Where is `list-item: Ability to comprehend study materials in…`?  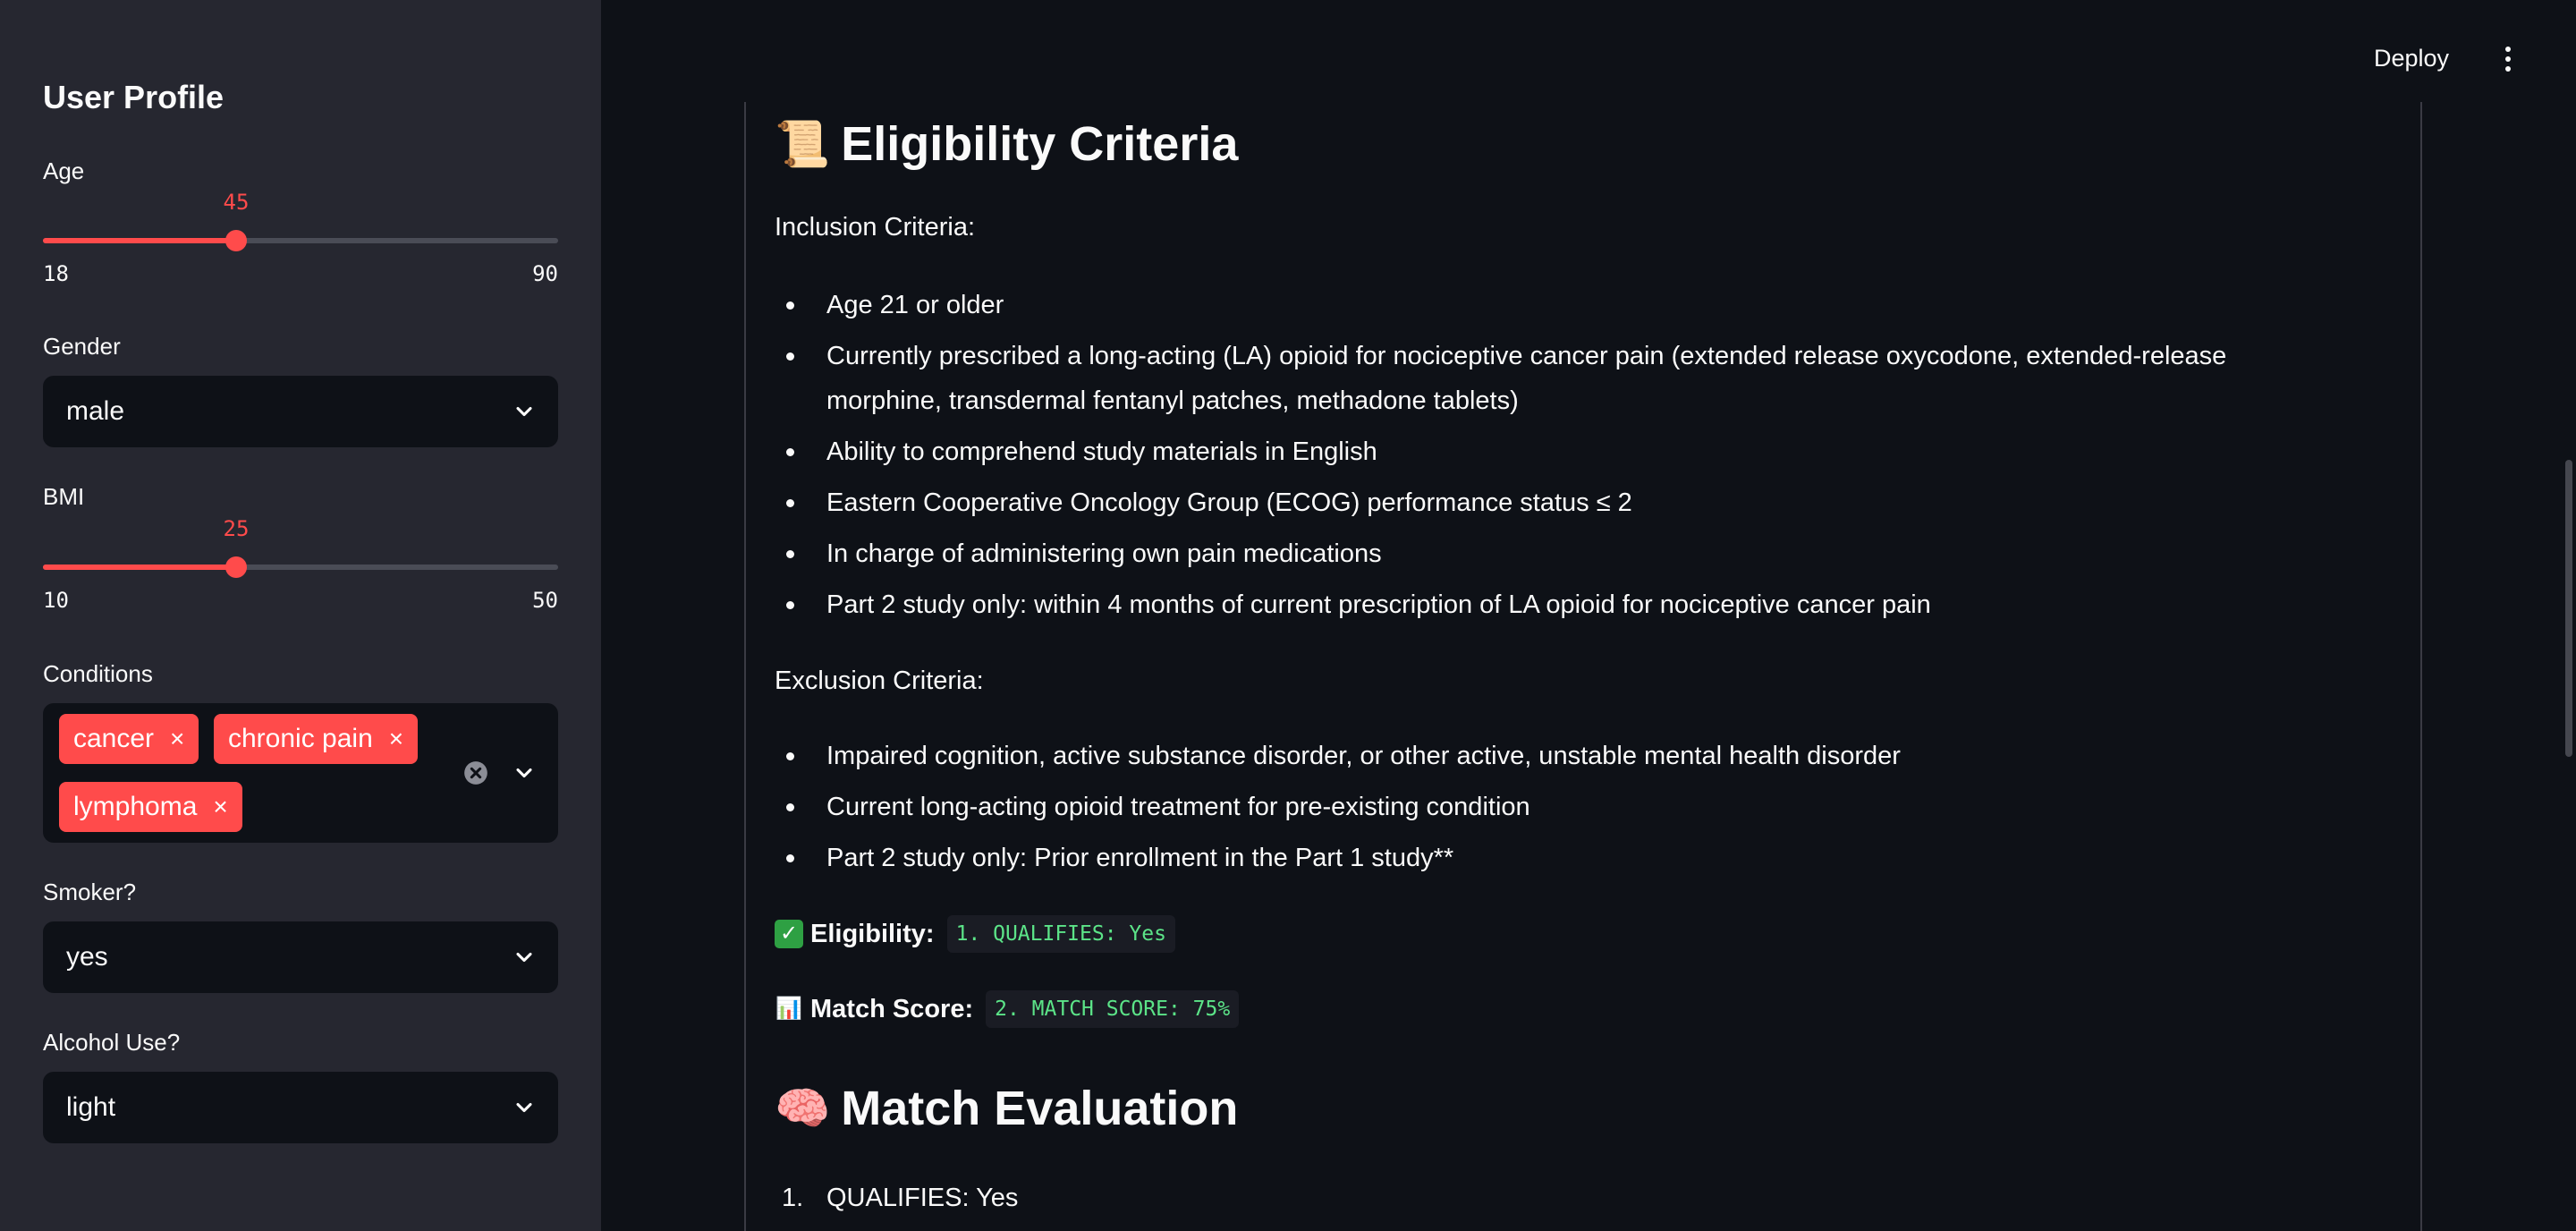 list-item: Ability to comprehend study materials in… is located at coordinates (1553, 451).